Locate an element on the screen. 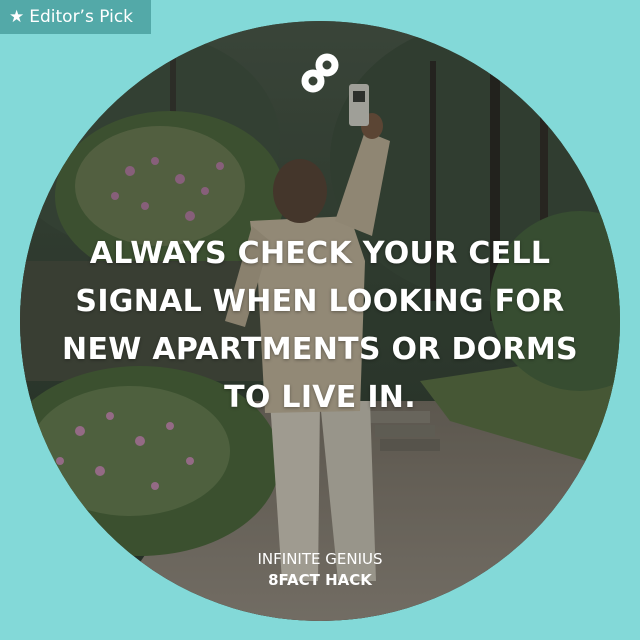 This screenshot has width=640, height=640. headline-line-2: SIGNAL WHEN LOOKING FOR is located at coordinates (320, 301).